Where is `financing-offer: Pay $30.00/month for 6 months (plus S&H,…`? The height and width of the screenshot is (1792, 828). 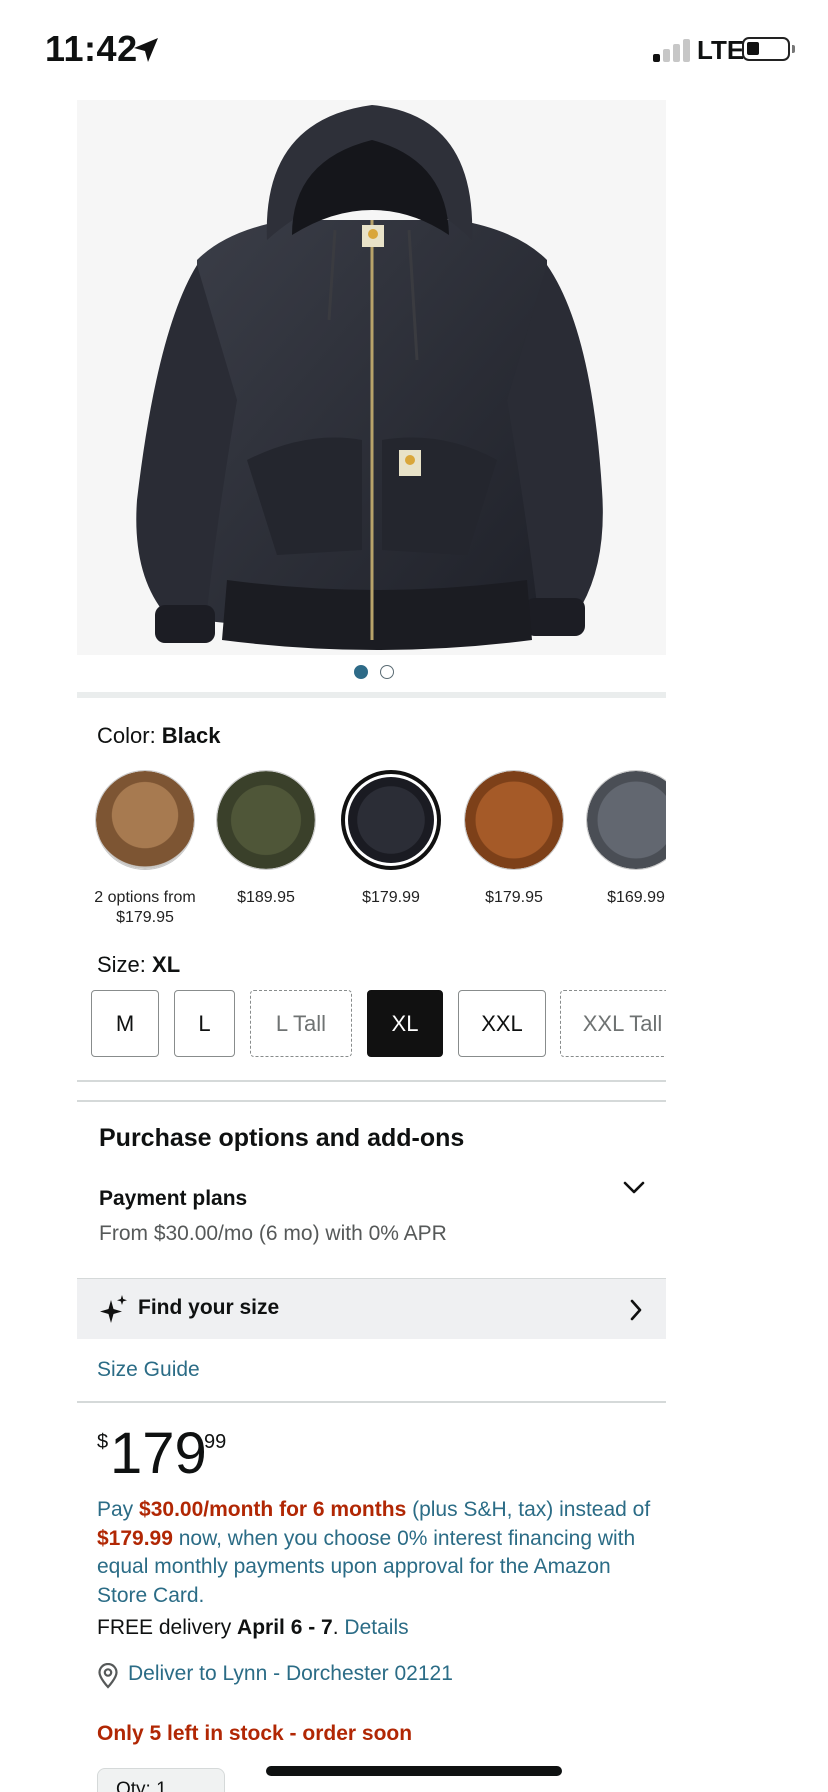
financing-offer: Pay $30.00/month for 6 months (plus S&H,… is located at coordinates (377, 1553).